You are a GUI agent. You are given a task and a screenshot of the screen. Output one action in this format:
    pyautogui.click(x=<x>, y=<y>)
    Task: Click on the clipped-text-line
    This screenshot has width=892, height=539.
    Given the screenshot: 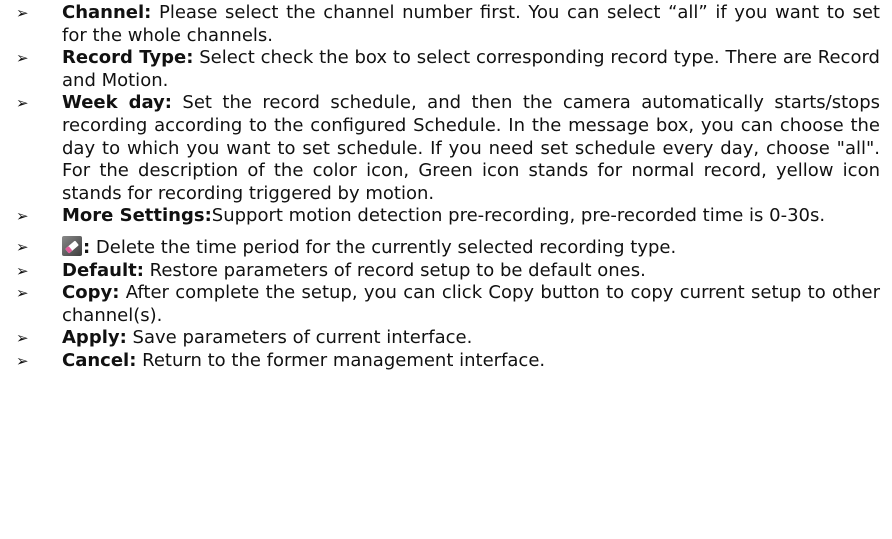 What is the action you would take?
    pyautogui.click(x=446, y=0)
    